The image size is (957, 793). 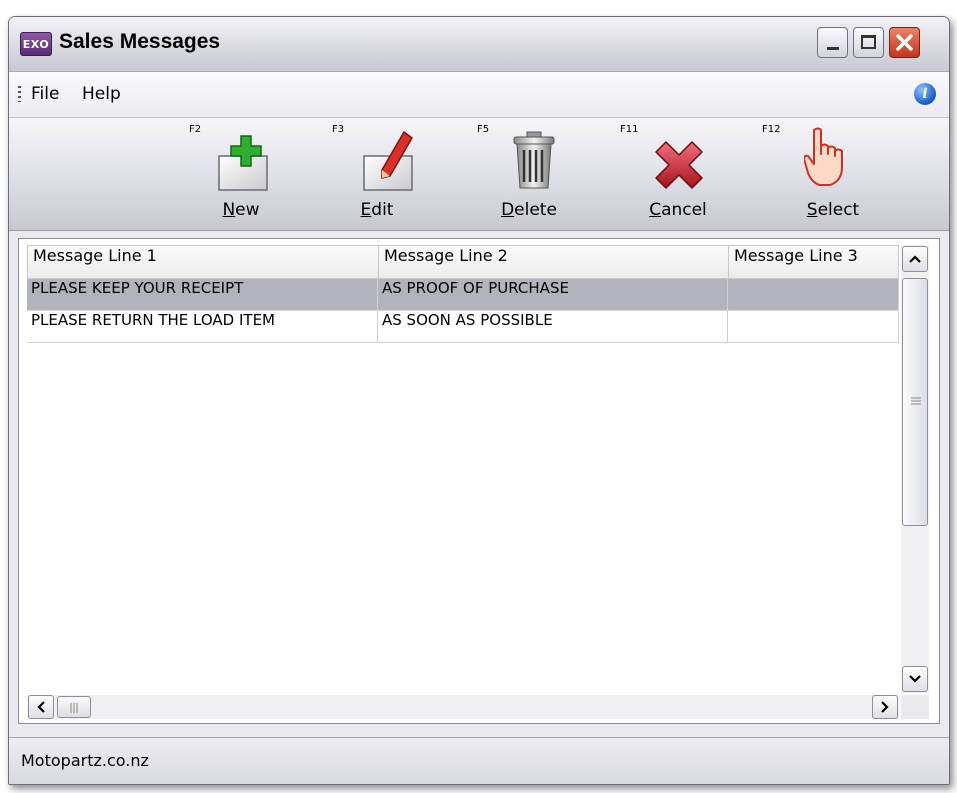 I want to click on column-header-message-line-2: Message Line 2, so click(x=554, y=262).